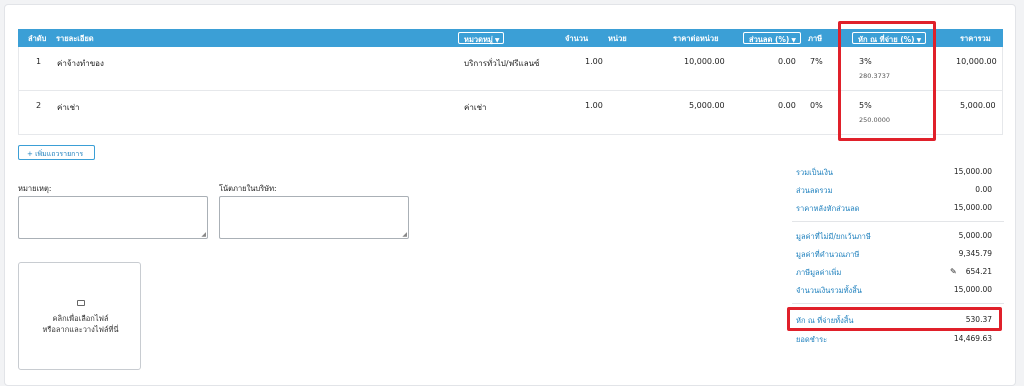 This screenshot has height=386, width=1024. What do you see at coordinates (617, 38) in the screenshot?
I see `header-unit: หน่วย` at bounding box center [617, 38].